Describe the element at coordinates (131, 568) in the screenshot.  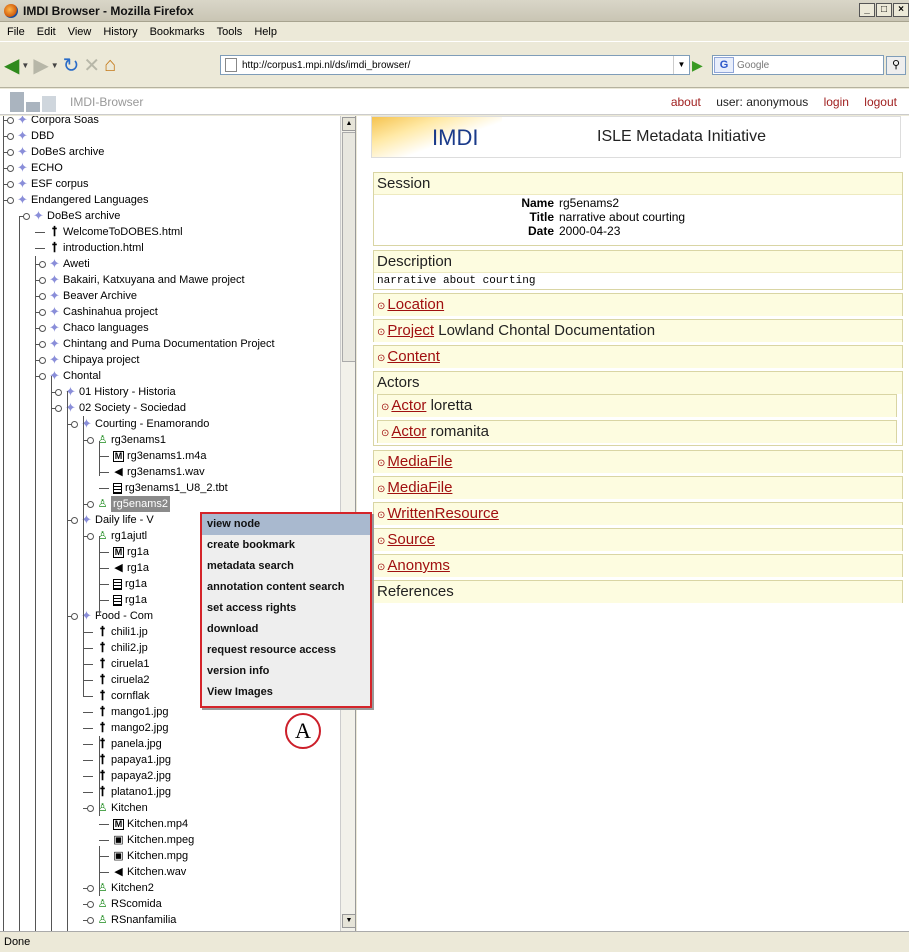
I see `tree-node: ◀ rg1a` at that location.